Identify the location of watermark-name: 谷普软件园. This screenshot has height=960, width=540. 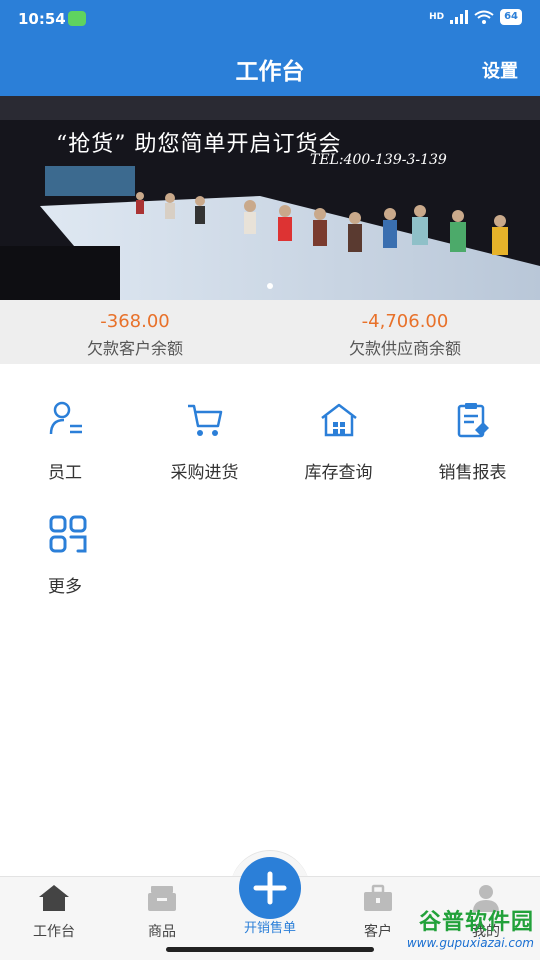
(476, 922).